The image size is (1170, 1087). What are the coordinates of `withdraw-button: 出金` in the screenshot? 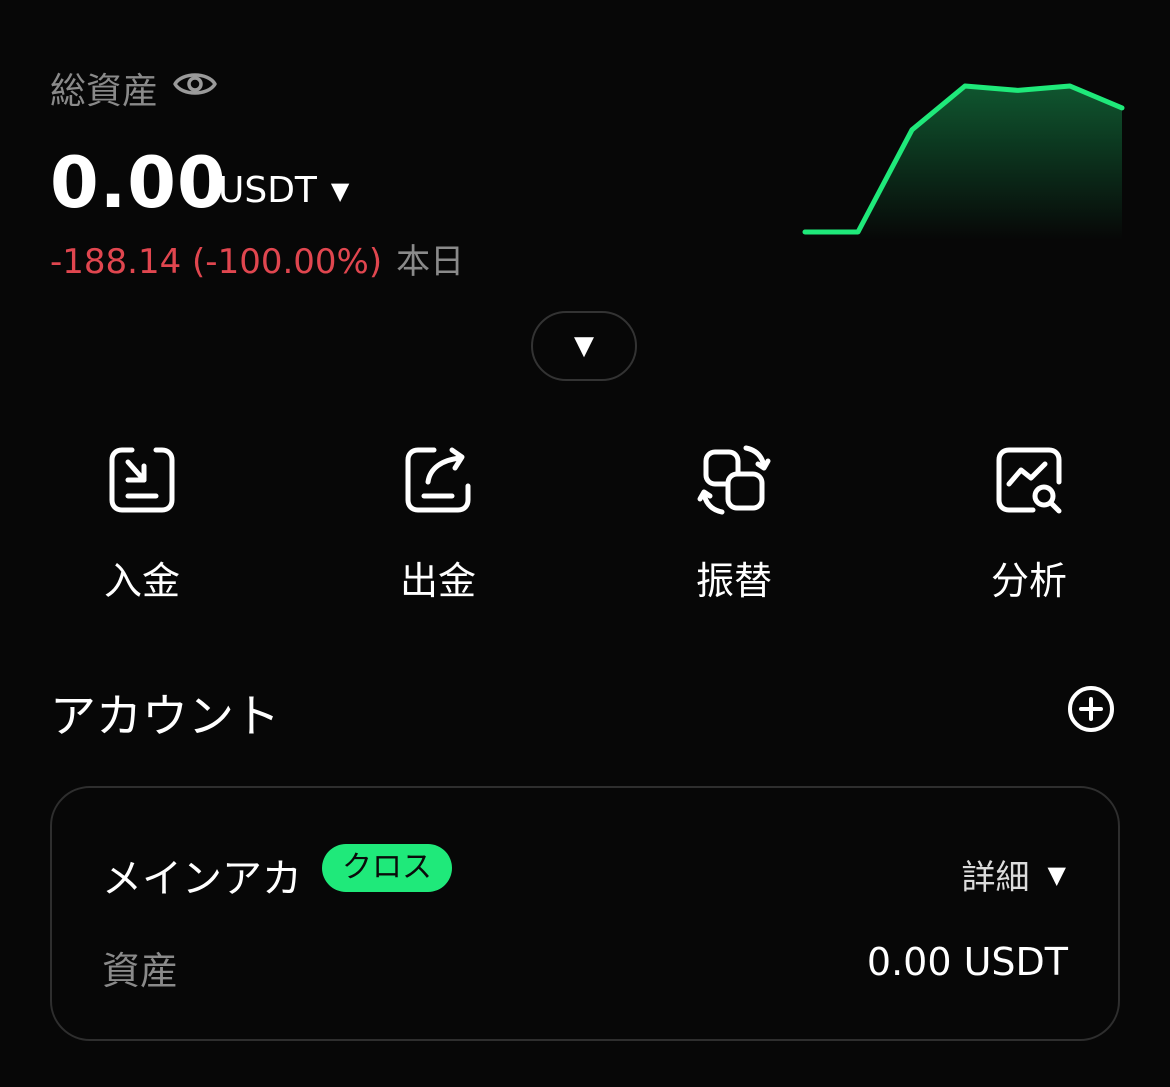 It's located at (438, 522).